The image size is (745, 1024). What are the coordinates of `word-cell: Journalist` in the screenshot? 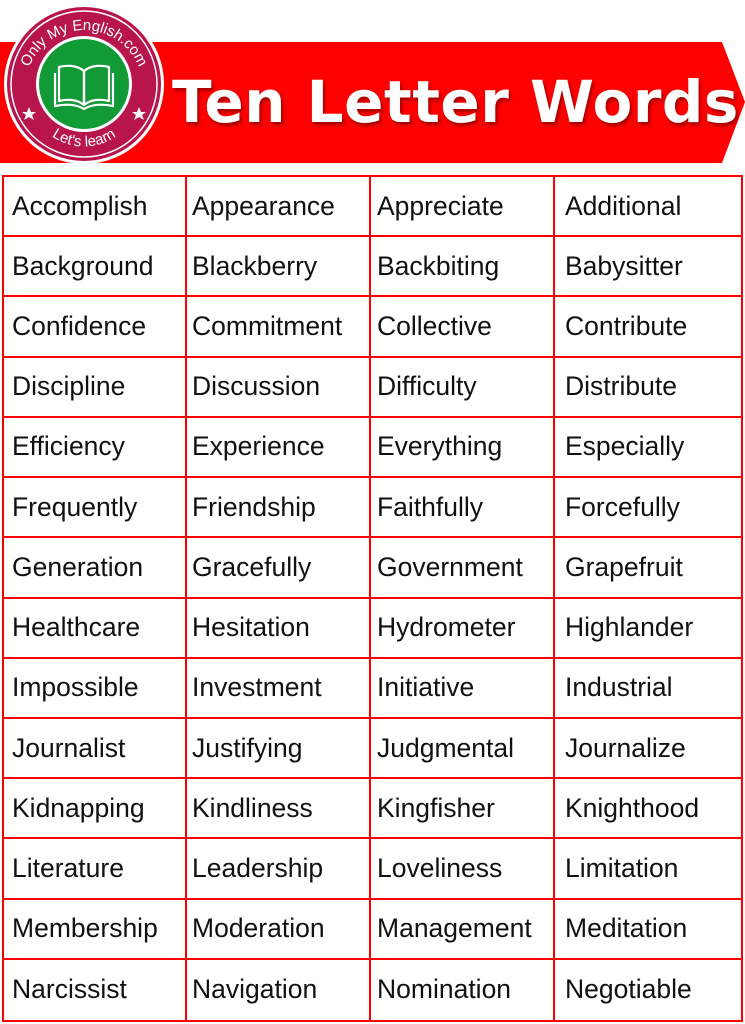 It's located at (95, 749).